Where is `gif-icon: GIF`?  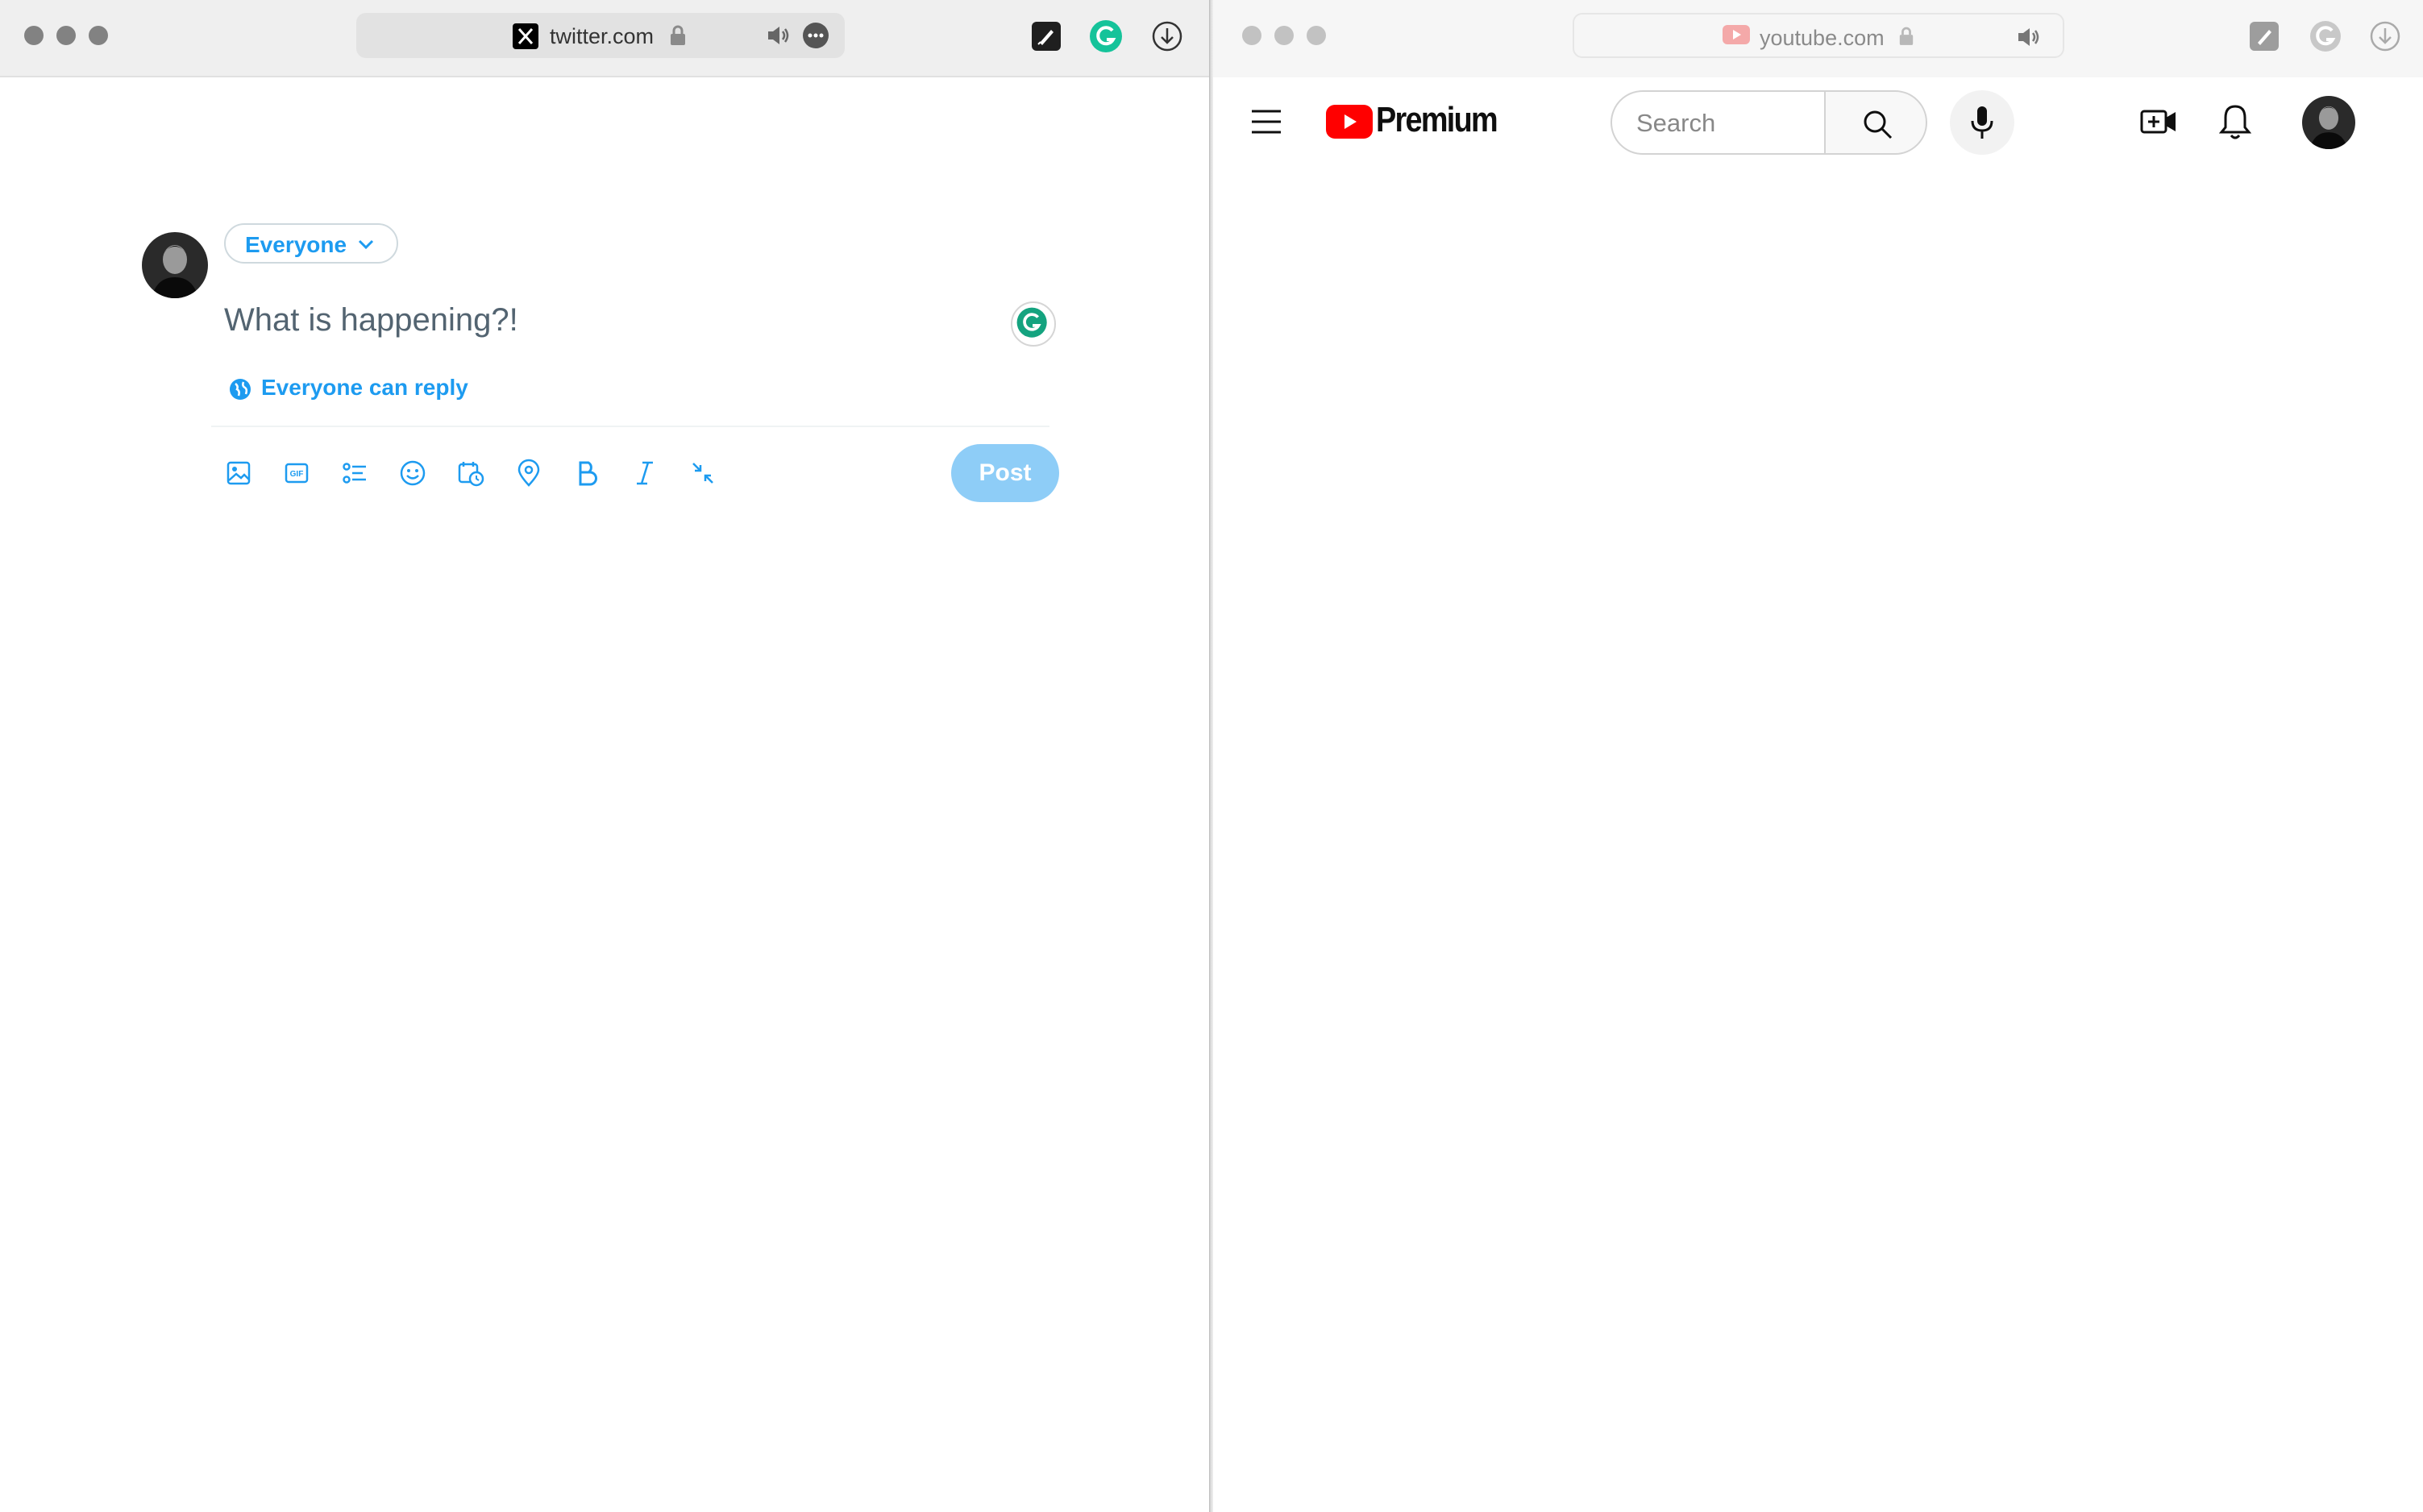 gif-icon: GIF is located at coordinates (297, 473).